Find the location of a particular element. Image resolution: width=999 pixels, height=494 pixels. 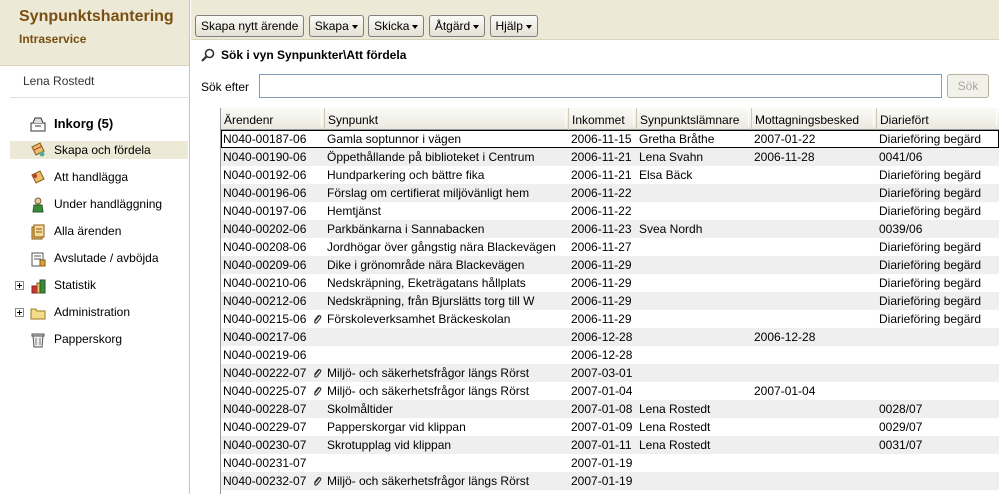

table-cell: Hemtjänst is located at coordinates (354, 211).